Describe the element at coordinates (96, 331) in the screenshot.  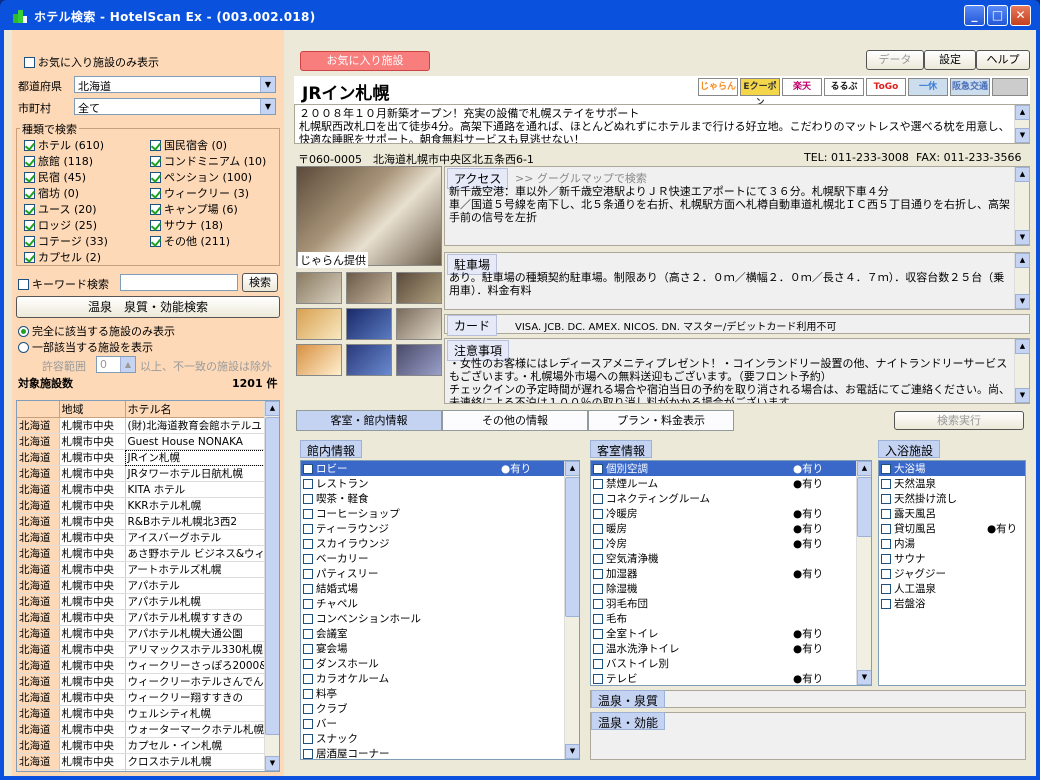
I see `exact-only-radio: 完全に該当する施設のみ表示` at that location.